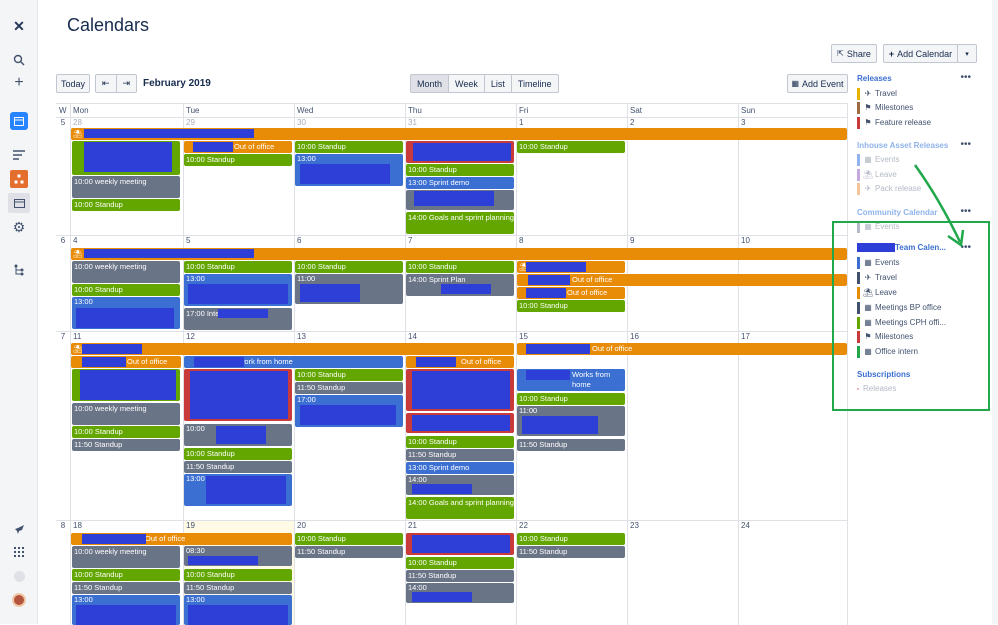 The height and width of the screenshot is (625, 998). What do you see at coordinates (300, 525) in the screenshot?
I see `day-number: 20` at bounding box center [300, 525].